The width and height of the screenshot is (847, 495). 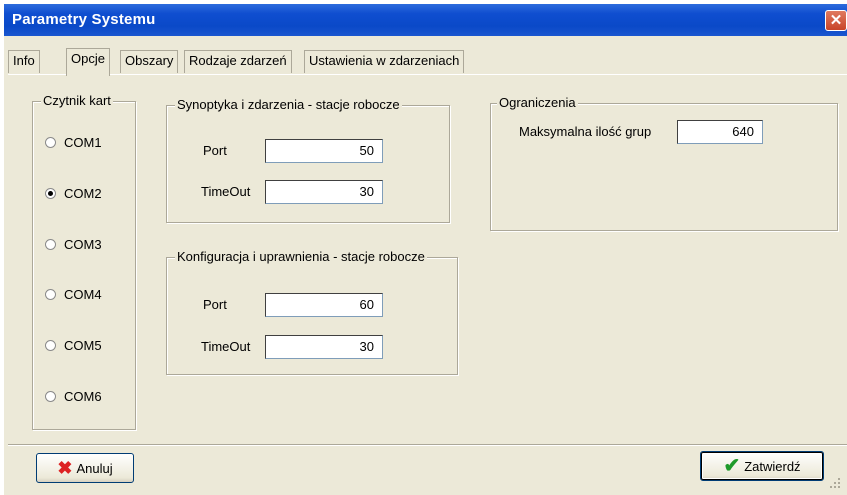 I want to click on tab-rodzaje-zdarzen: Rodzaje zdarzeń, so click(x=238, y=61).